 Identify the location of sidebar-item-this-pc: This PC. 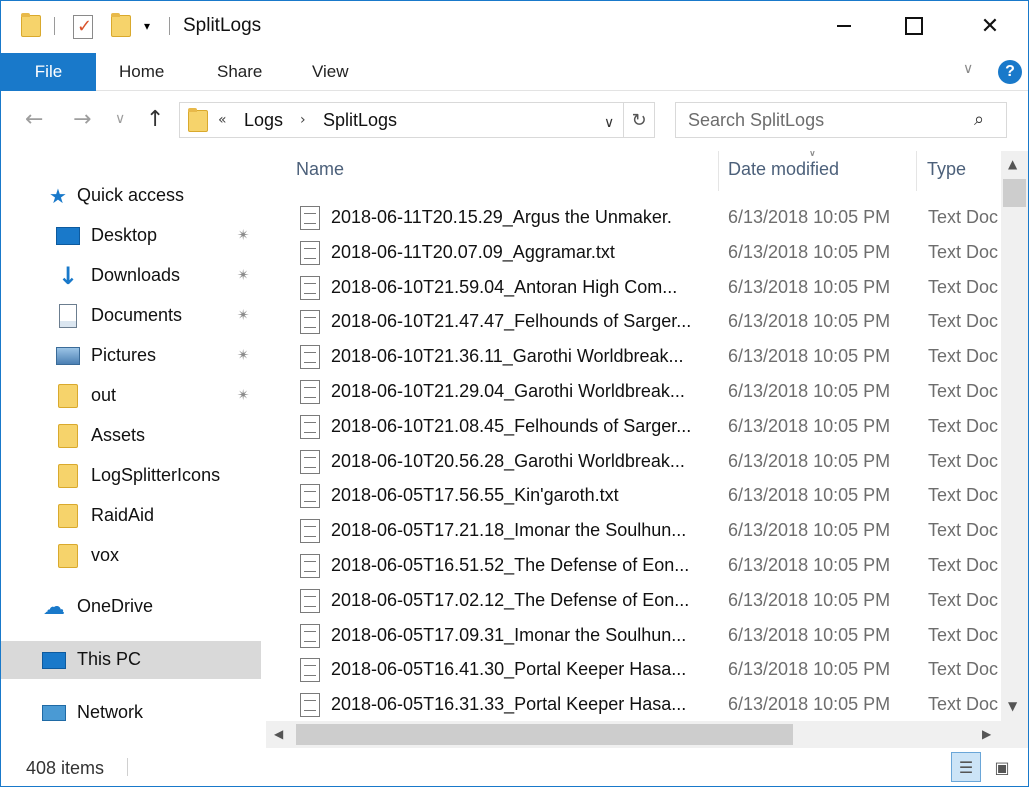
(131, 660).